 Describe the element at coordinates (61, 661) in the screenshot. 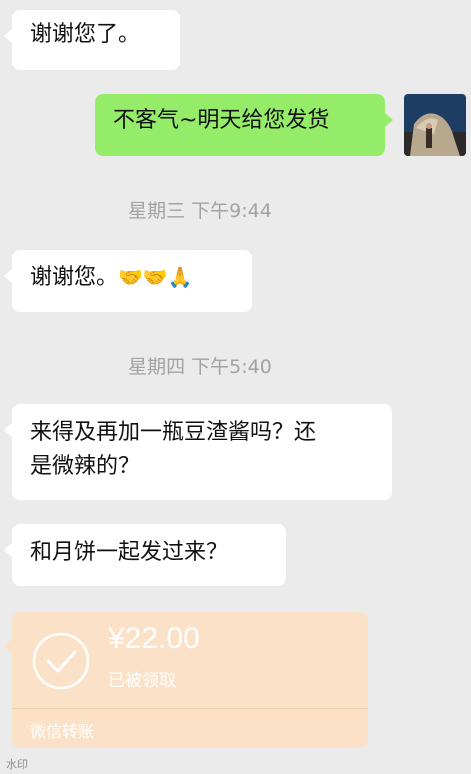

I see `check-circle-icon` at that location.